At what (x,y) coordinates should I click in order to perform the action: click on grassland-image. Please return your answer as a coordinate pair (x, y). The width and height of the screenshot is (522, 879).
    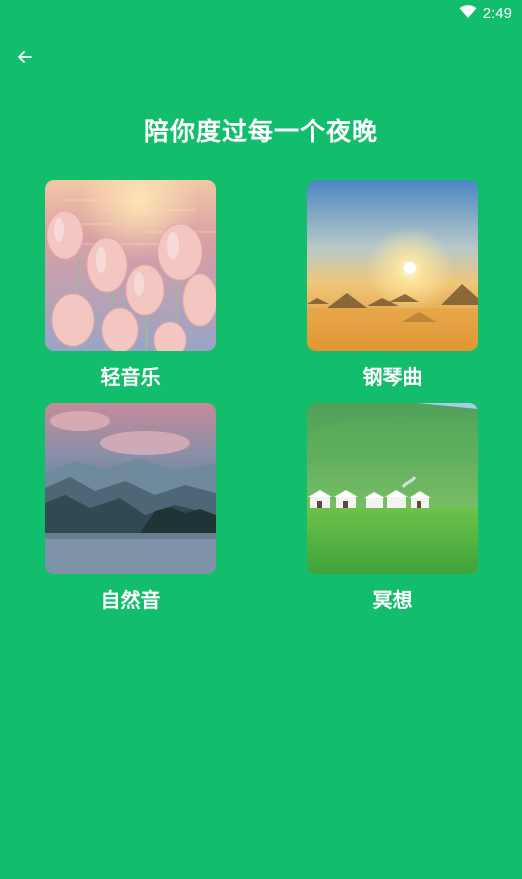
    Looking at the image, I should click on (392, 488).